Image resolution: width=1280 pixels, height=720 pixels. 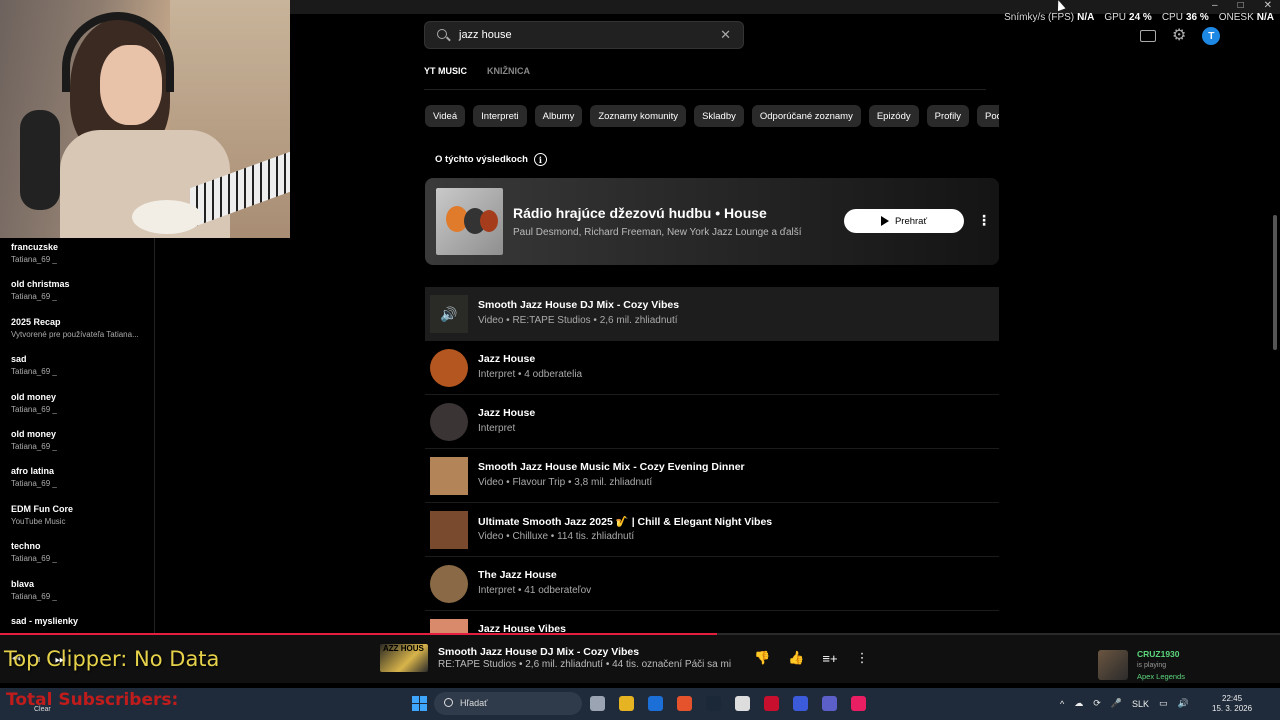 What do you see at coordinates (1113, 665) in the screenshot?
I see `gamer-avatar` at bounding box center [1113, 665].